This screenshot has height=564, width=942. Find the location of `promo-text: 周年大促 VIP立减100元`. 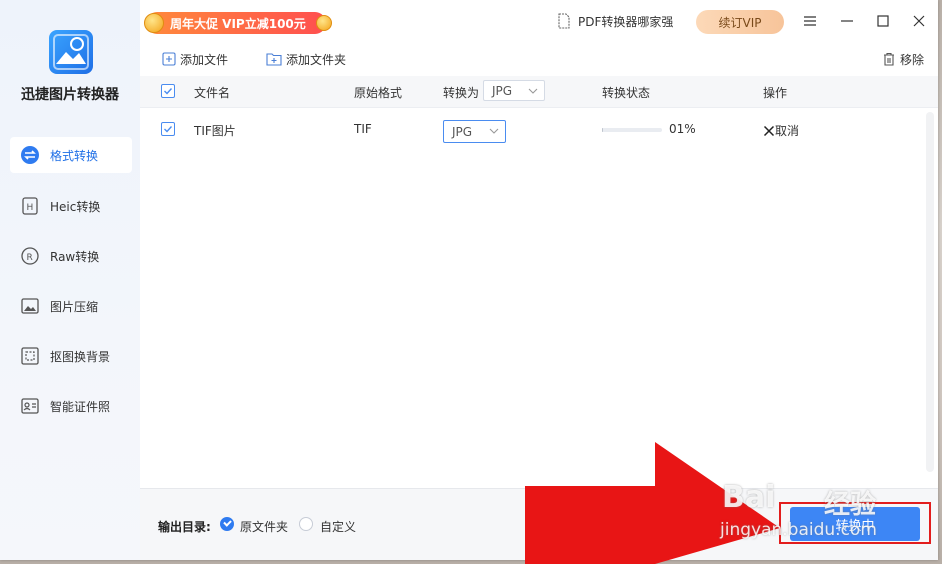

promo-text: 周年大促 VIP立减100元 is located at coordinates (238, 23).